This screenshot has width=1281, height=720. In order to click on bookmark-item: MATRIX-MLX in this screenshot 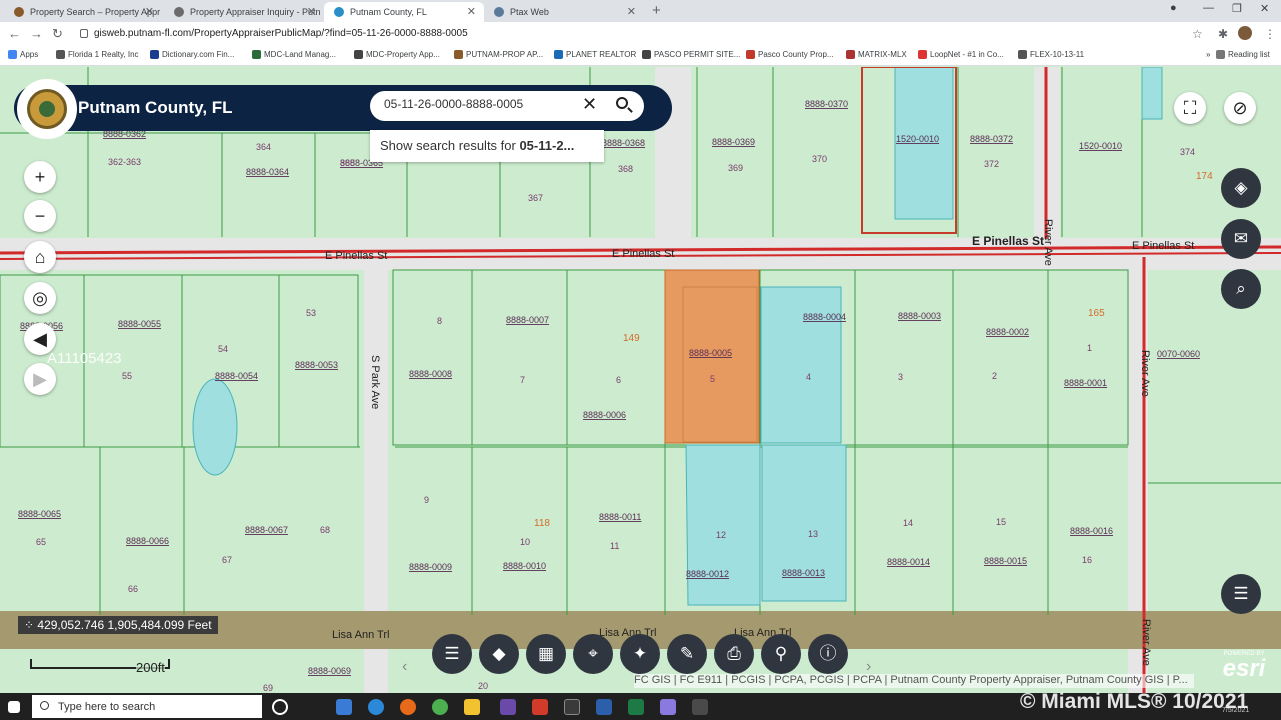, I will do `click(876, 54)`.